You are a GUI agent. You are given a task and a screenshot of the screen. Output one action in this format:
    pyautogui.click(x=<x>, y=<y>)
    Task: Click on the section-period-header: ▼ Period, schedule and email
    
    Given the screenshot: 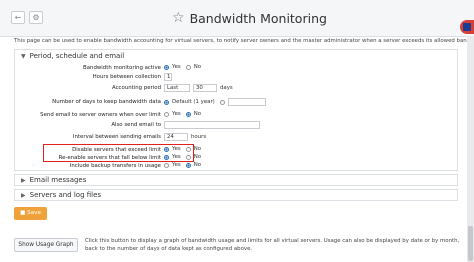 What is the action you would take?
    pyautogui.click(x=72, y=56)
    